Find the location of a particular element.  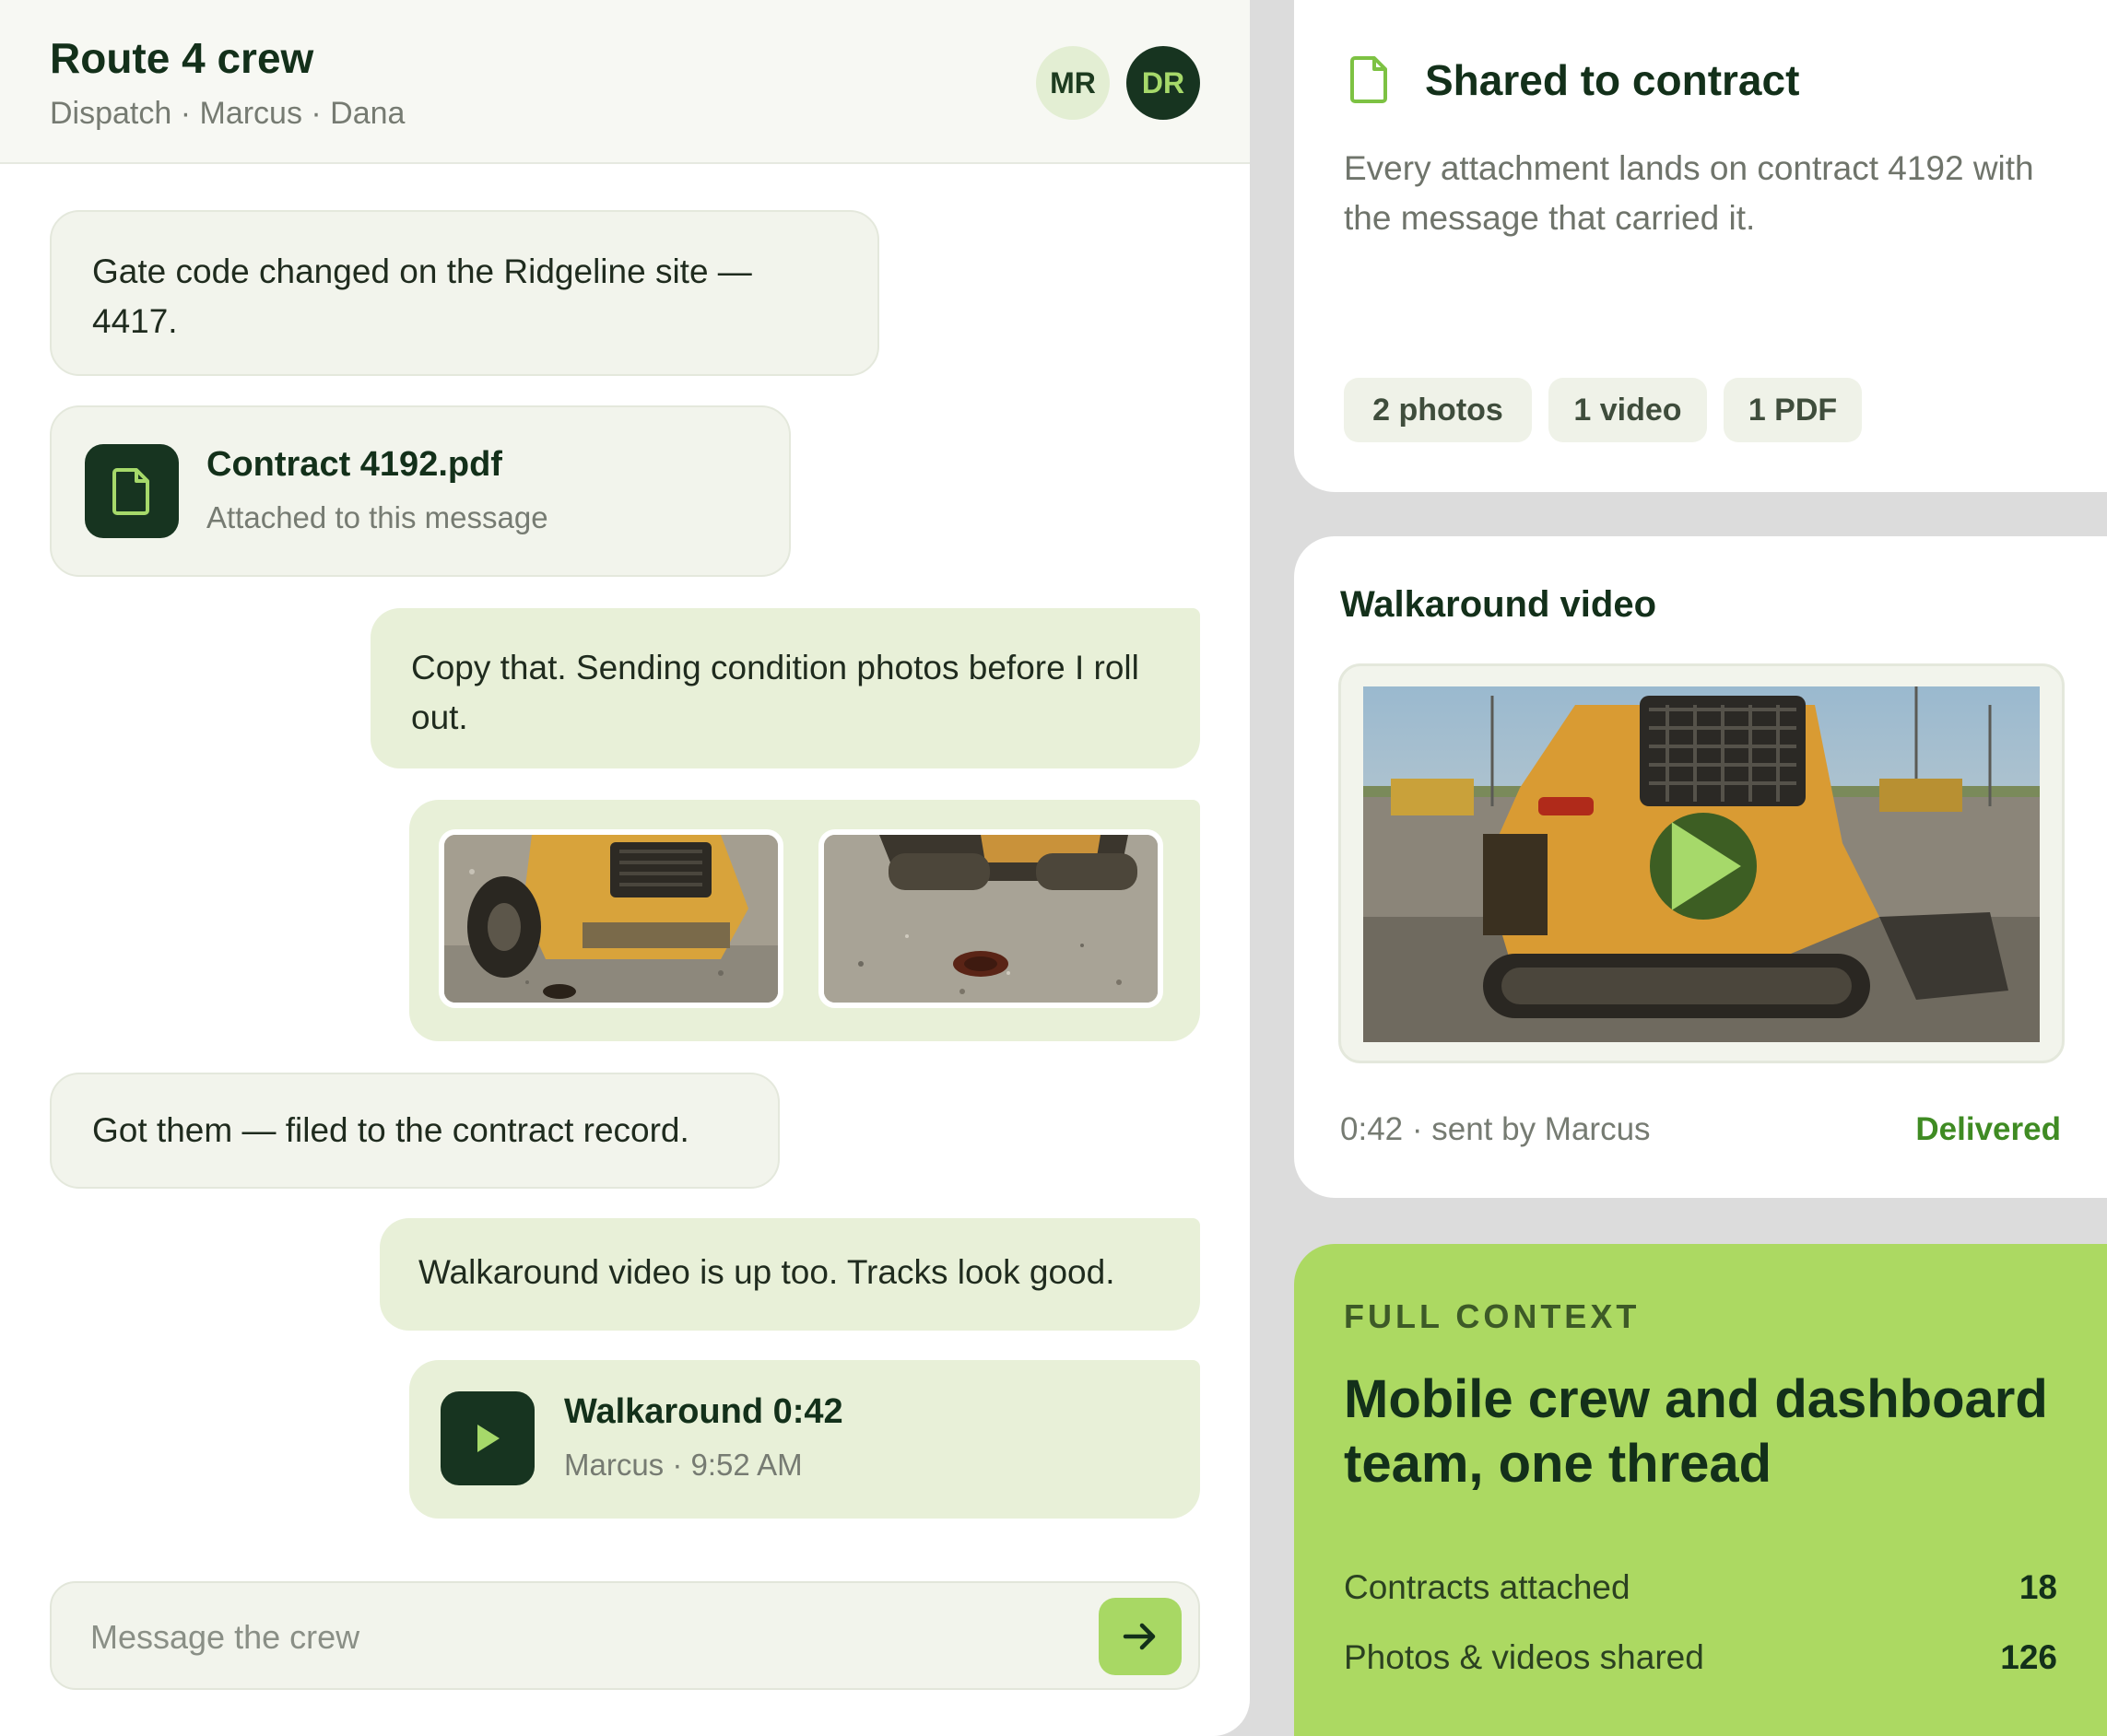

video-subtitle: Marcus · 9:52 AM is located at coordinates (683, 1465).